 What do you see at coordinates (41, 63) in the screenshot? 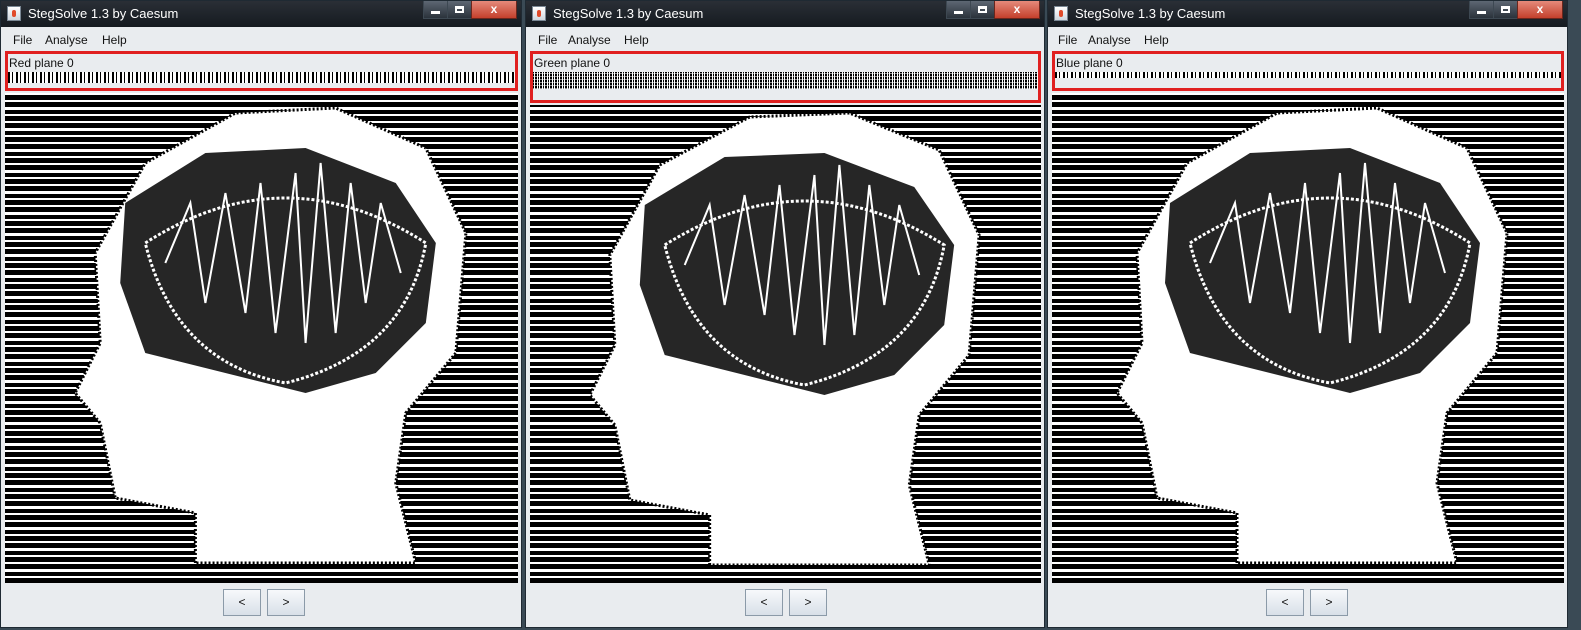
I see `plane-label: Red plane 0` at bounding box center [41, 63].